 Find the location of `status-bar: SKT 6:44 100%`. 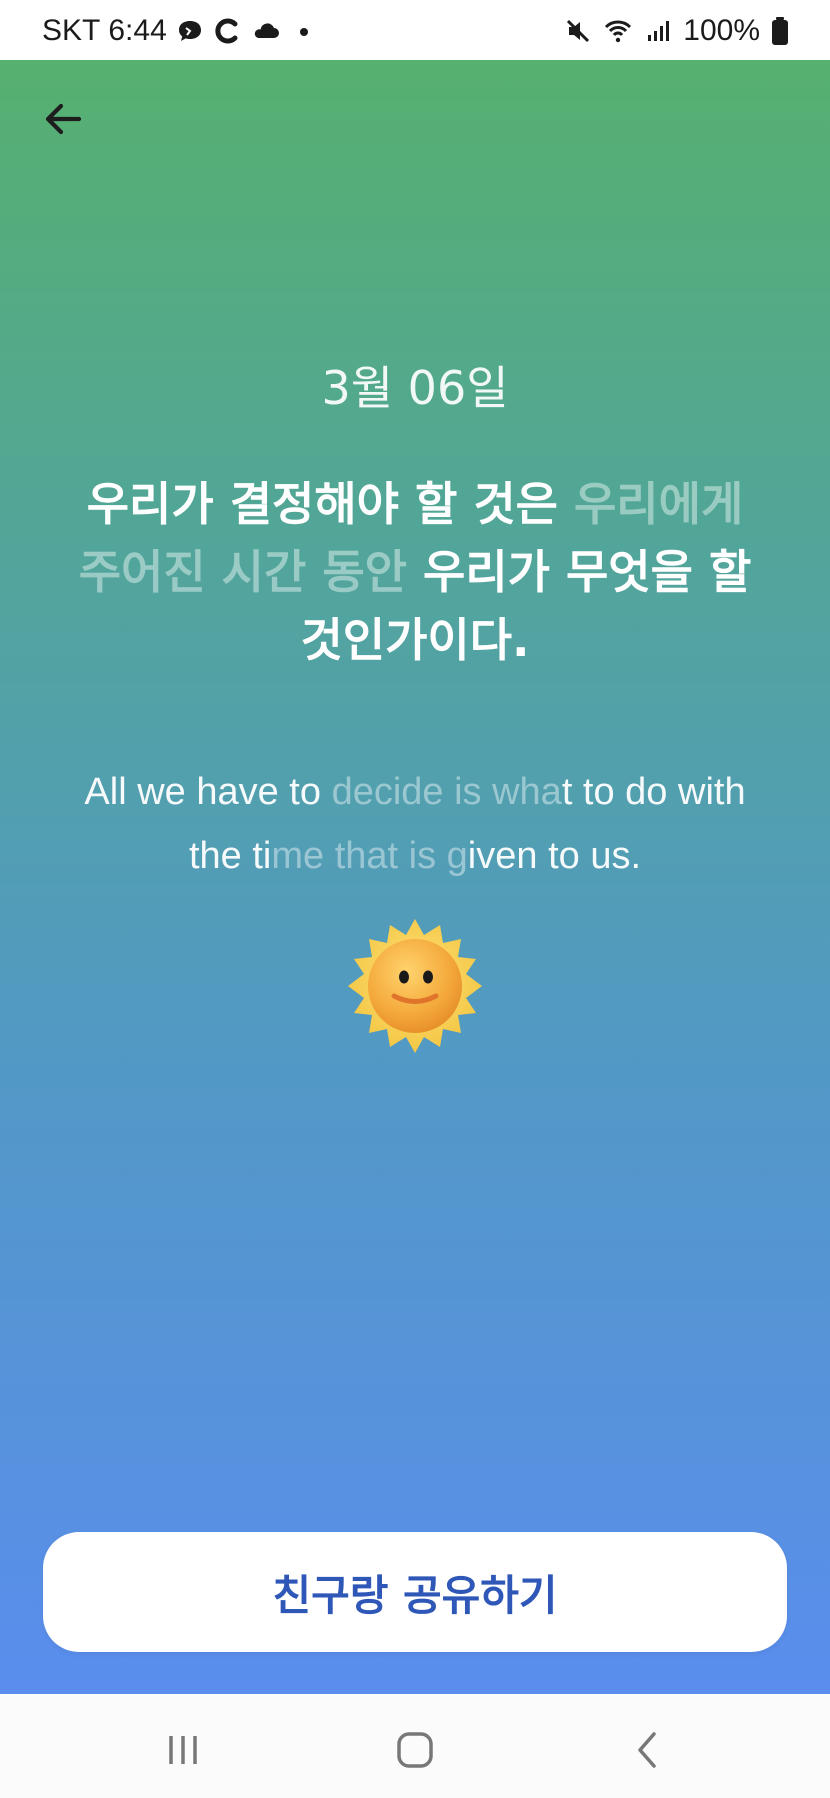

status-bar: SKT 6:44 100% is located at coordinates (415, 30).